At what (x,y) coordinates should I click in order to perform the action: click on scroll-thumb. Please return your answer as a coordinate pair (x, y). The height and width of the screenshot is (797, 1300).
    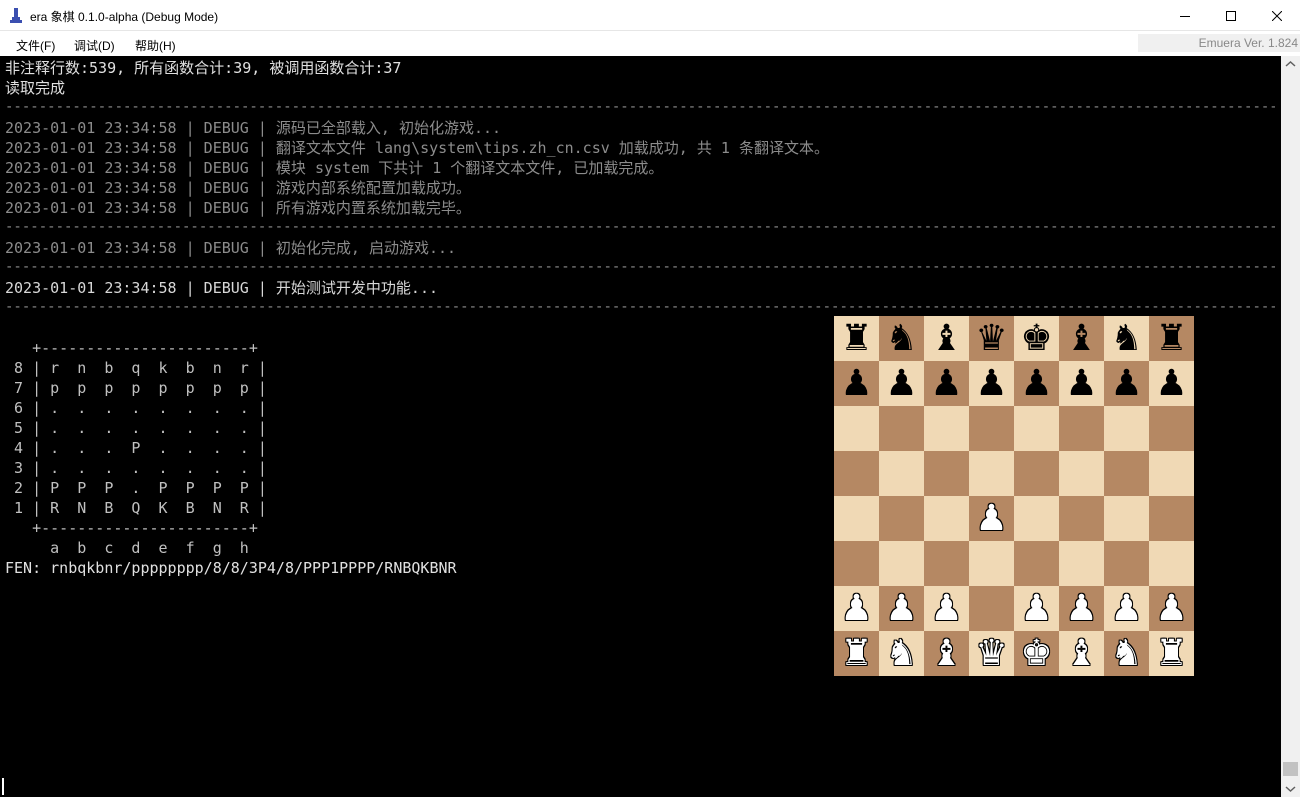
    Looking at the image, I should click on (1290, 769).